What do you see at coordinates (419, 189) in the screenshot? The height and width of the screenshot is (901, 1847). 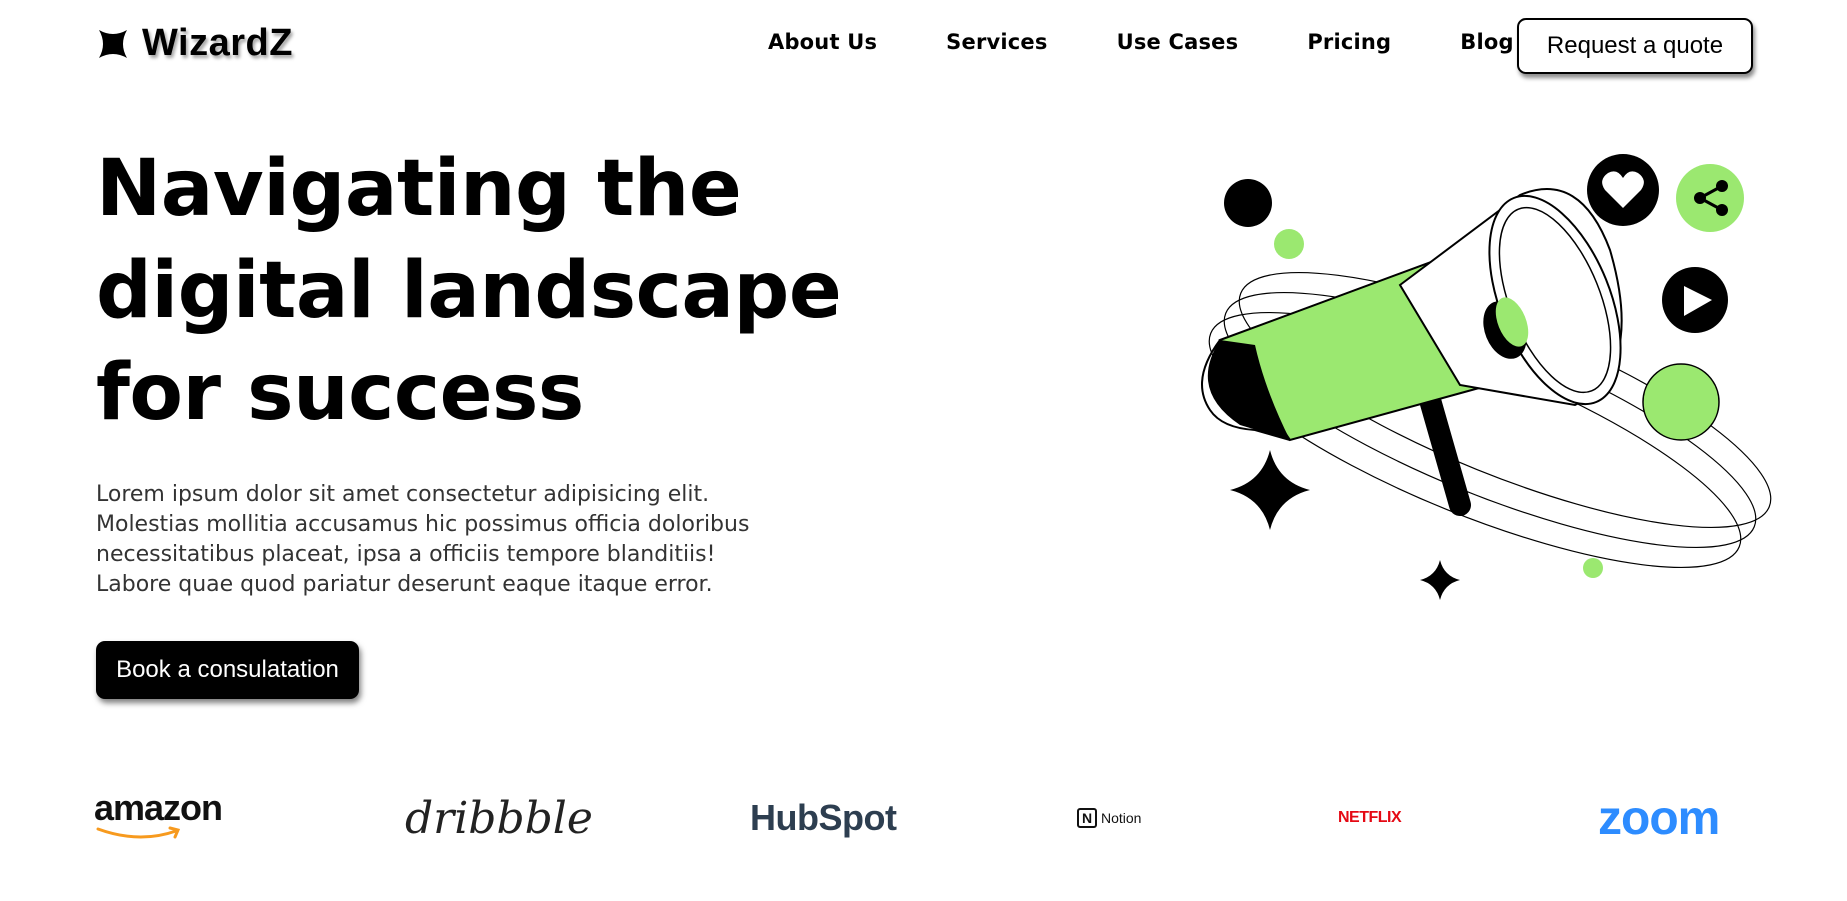 I see `hero-title-line: Navigating the` at bounding box center [419, 189].